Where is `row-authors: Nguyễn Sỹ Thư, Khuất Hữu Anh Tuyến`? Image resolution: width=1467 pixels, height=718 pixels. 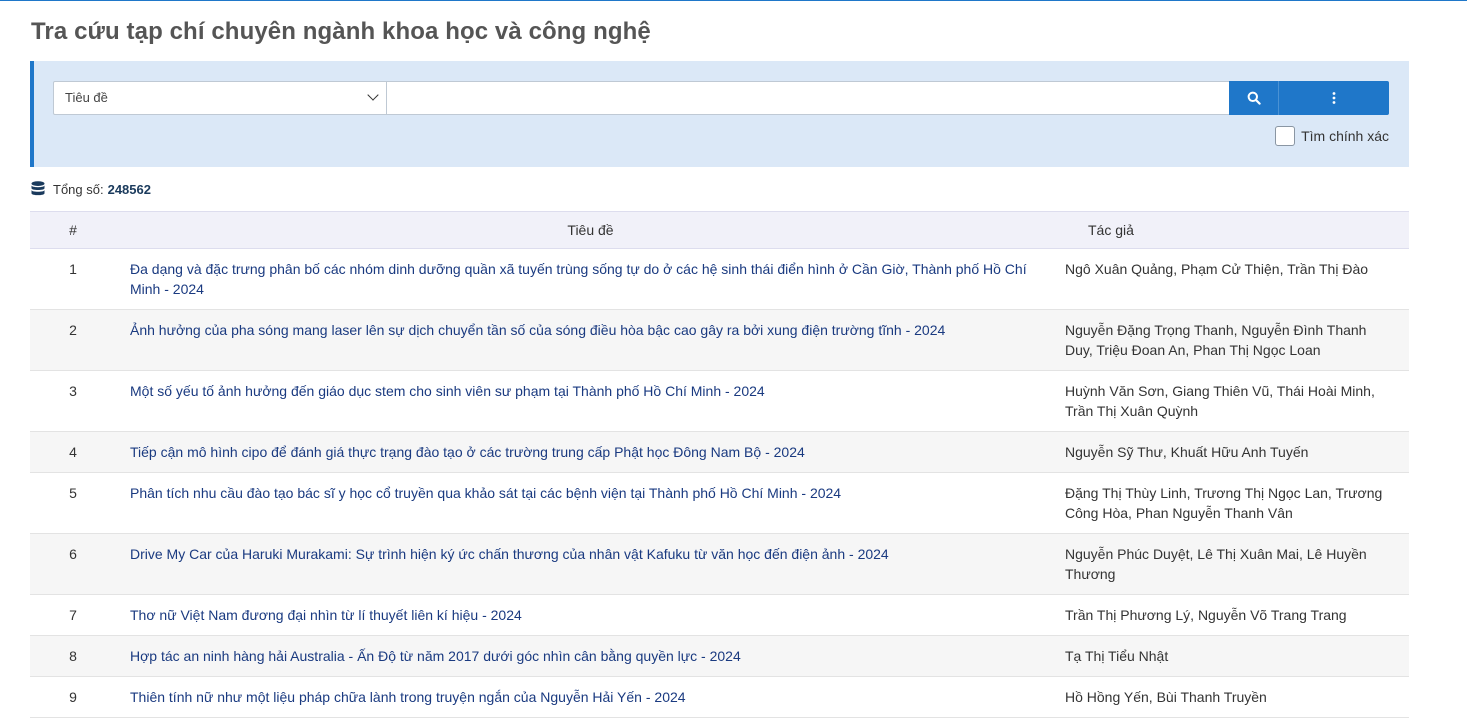
row-authors: Nguyễn Sỹ Thư, Khuất Hữu Anh Tuyến is located at coordinates (1237, 452).